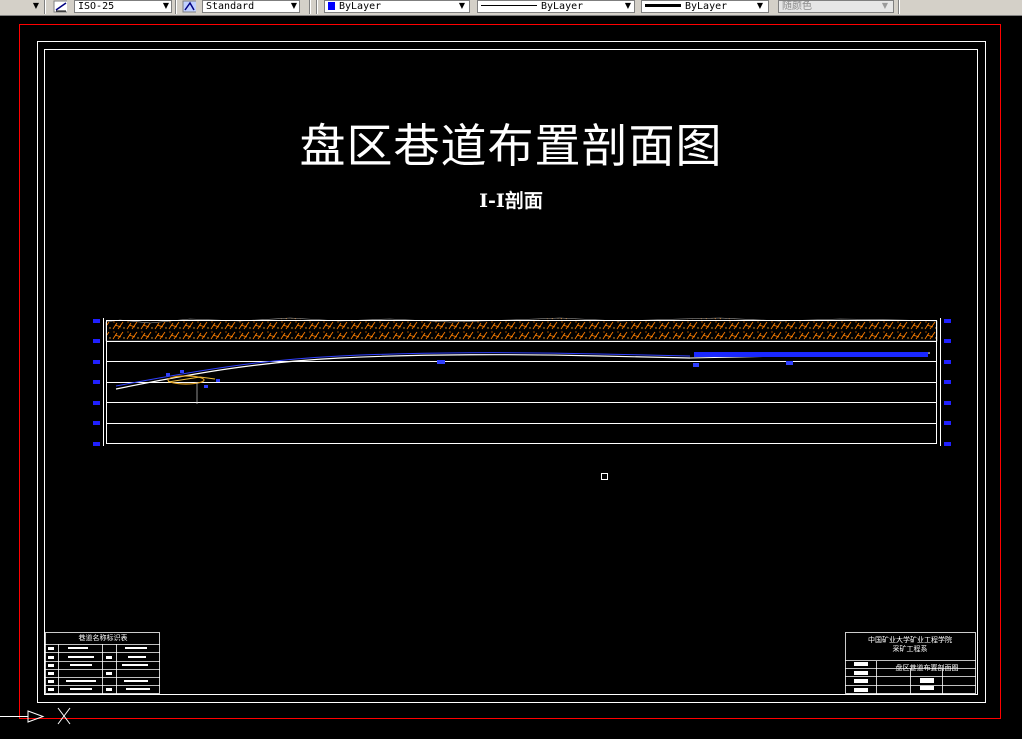 Image resolution: width=1022 pixels, height=739 pixels. Describe the element at coordinates (811, 354) in the screenshot. I see `working-face-roadway` at that location.